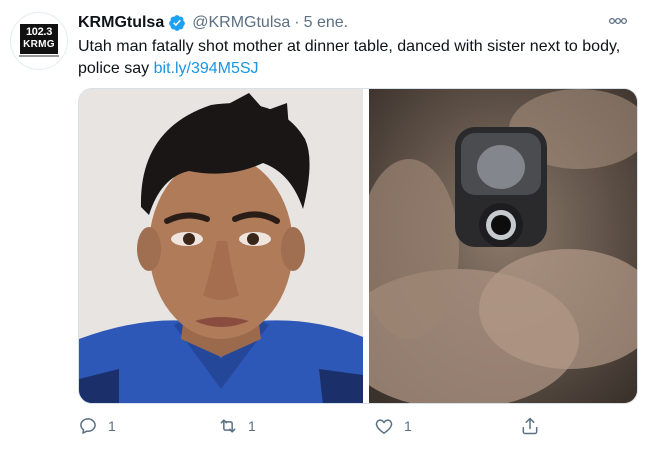  Describe the element at coordinates (97, 426) in the screenshot. I see `reply-button: 1` at that location.